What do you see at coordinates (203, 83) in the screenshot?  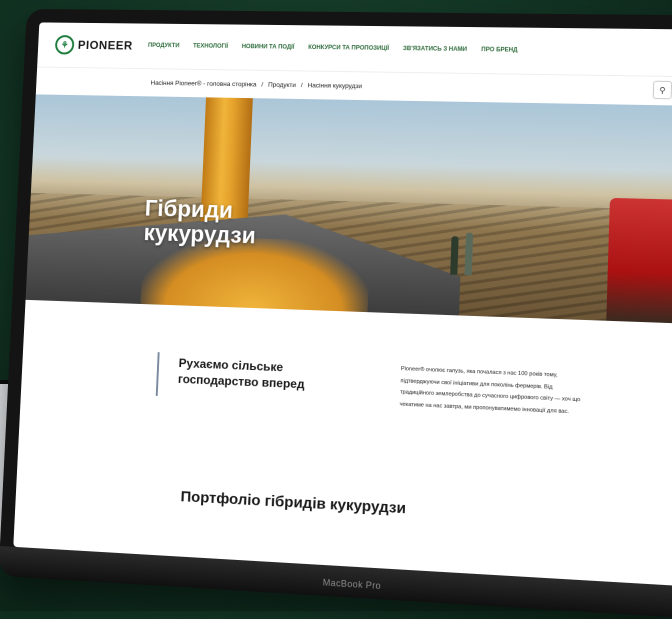 I see `breadcrumb-home: Насіння Pioneer® - головна сторінка` at bounding box center [203, 83].